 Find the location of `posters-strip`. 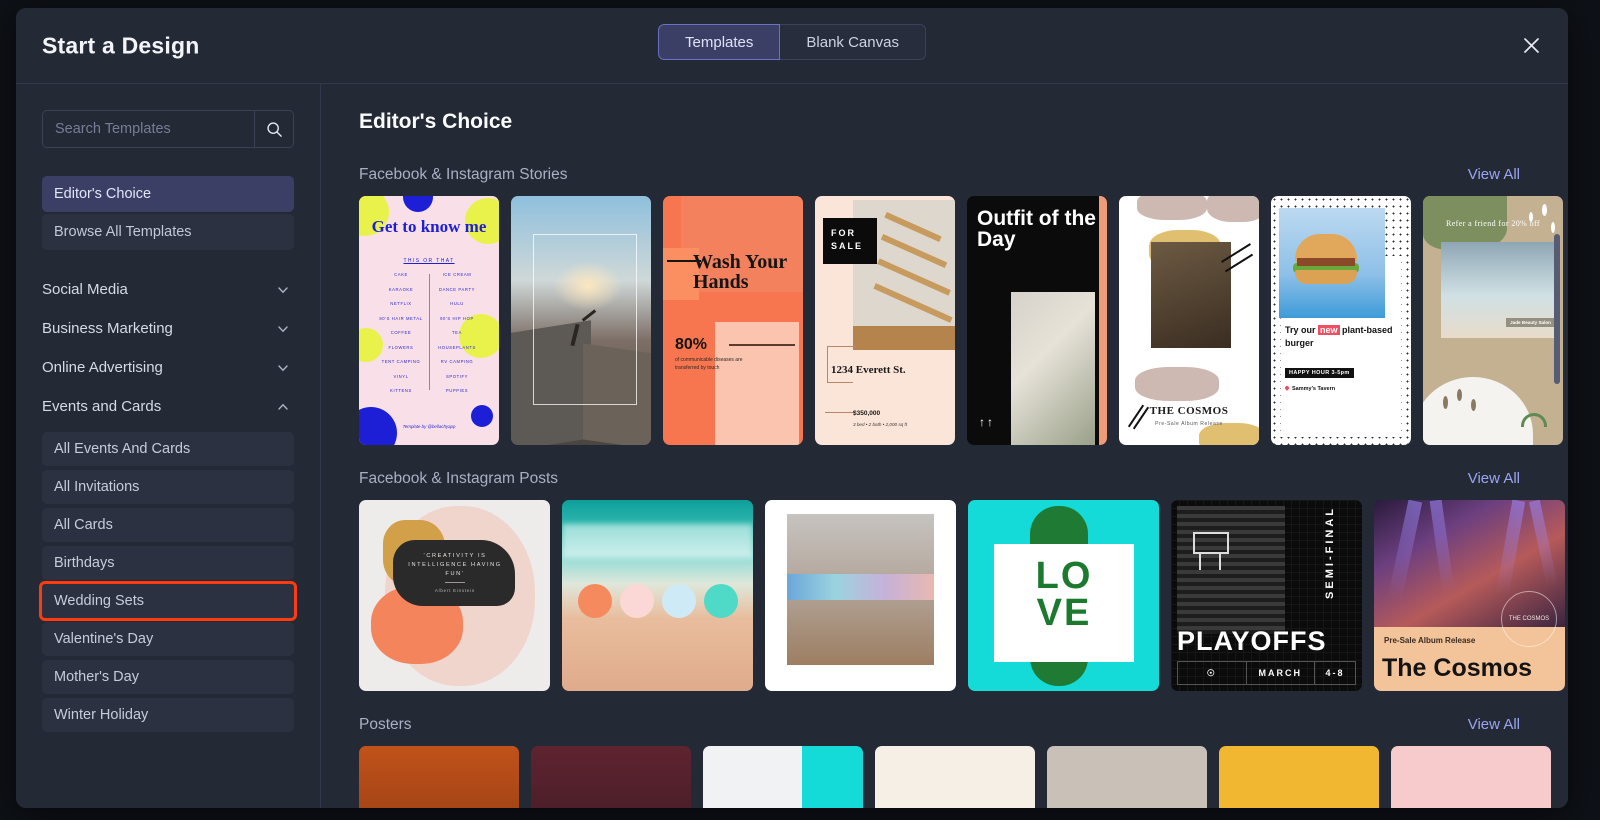

posters-strip is located at coordinates (955, 777).